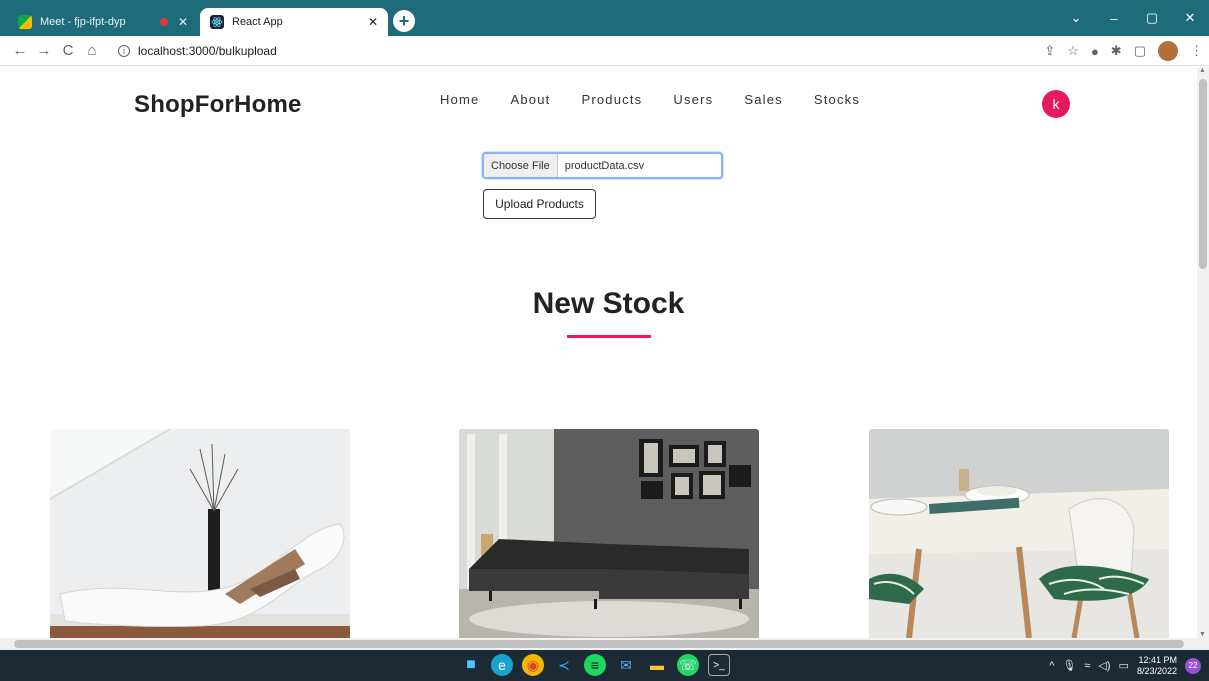 Image resolution: width=1209 pixels, height=681 pixels. Describe the element at coordinates (502, 665) in the screenshot. I see `edge-icon: e` at that location.